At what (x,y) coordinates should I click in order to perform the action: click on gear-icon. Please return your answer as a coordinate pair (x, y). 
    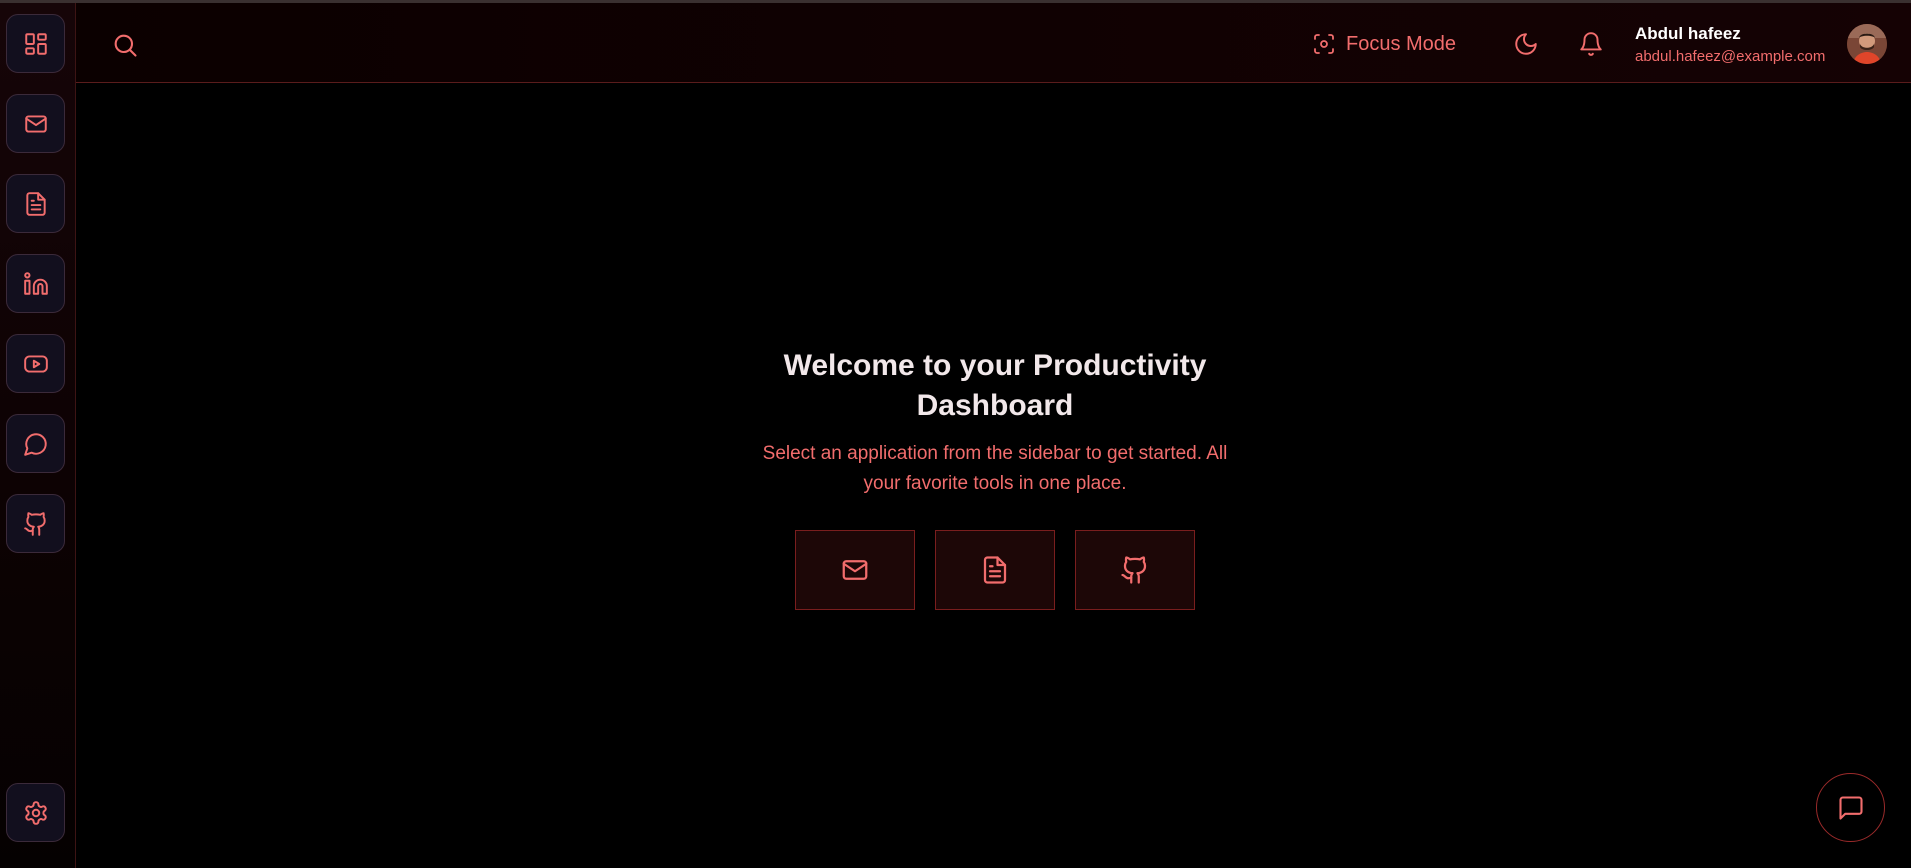
    Looking at the image, I should click on (35, 812).